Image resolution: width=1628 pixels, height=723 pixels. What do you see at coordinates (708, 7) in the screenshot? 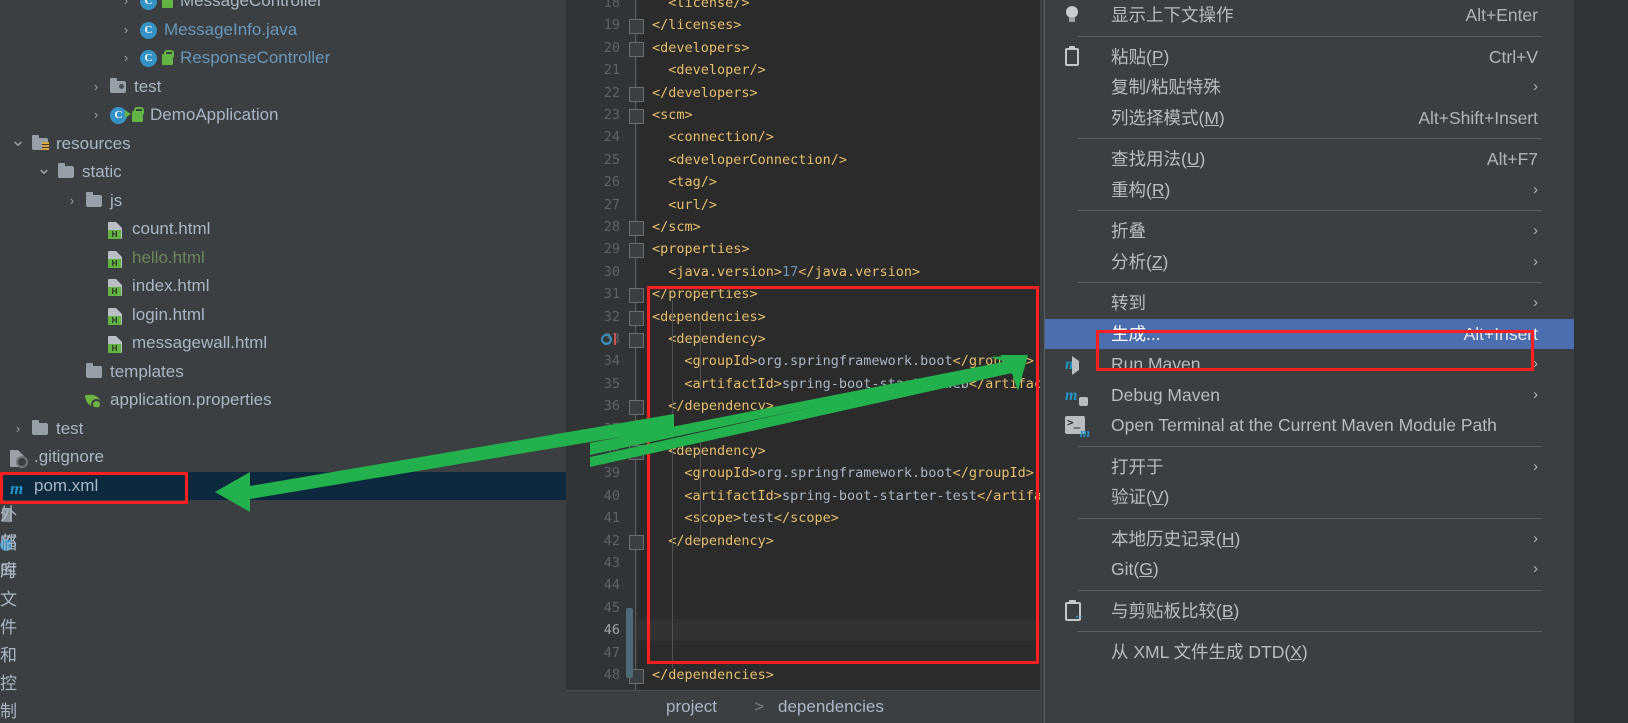
I see `code-line: <license/>` at bounding box center [708, 7].